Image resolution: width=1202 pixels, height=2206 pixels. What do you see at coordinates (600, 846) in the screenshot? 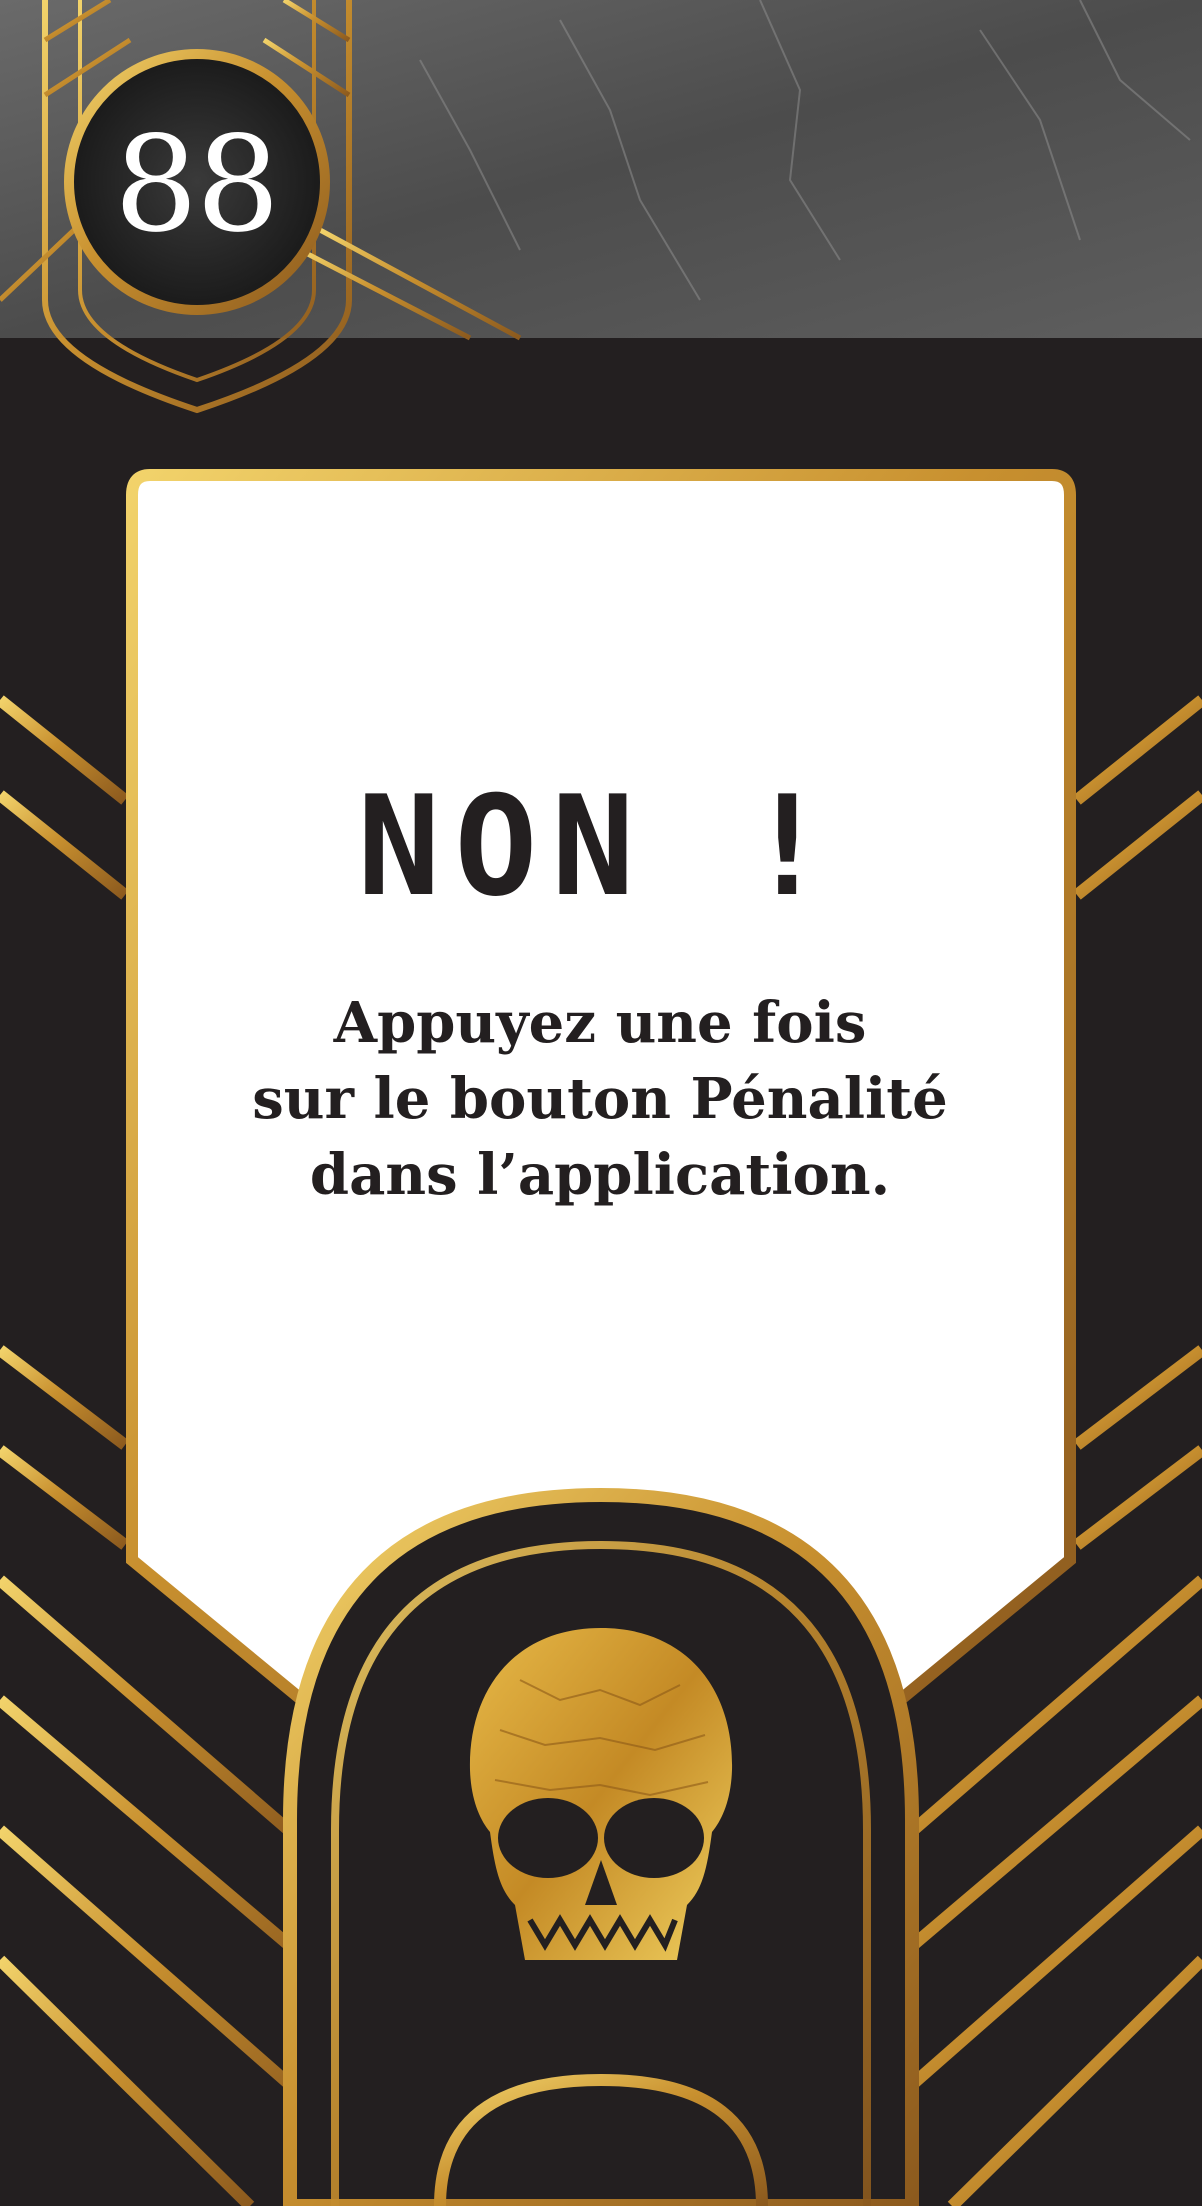
I see `card-title: NON !` at bounding box center [600, 846].